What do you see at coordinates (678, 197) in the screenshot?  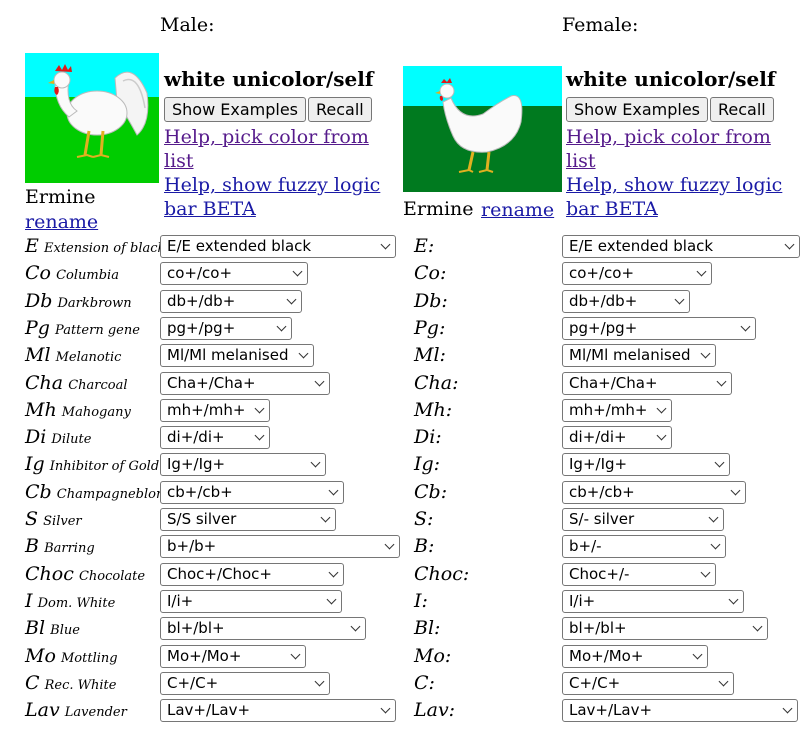 I see `female-help-fuzzy-link: Help, show fuzzy logic bar BETA` at bounding box center [678, 197].